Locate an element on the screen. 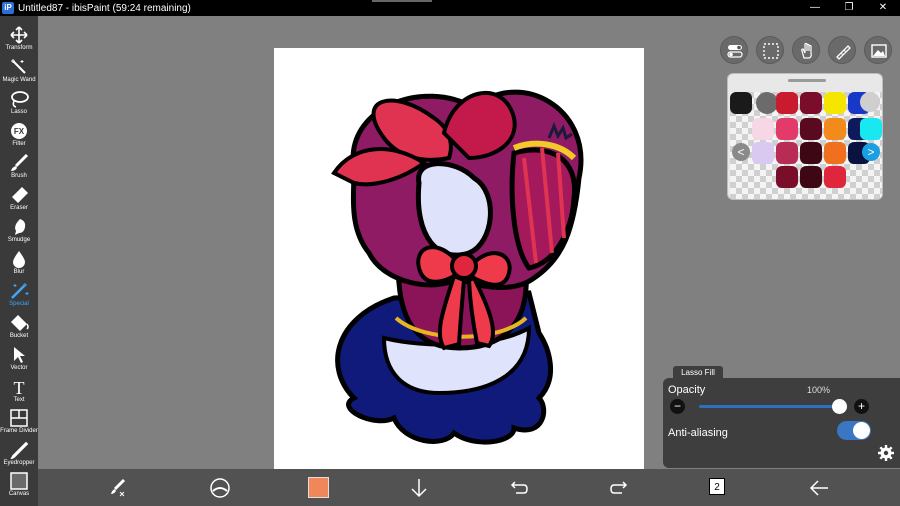  palette-drag-handle is located at coordinates (807, 80).